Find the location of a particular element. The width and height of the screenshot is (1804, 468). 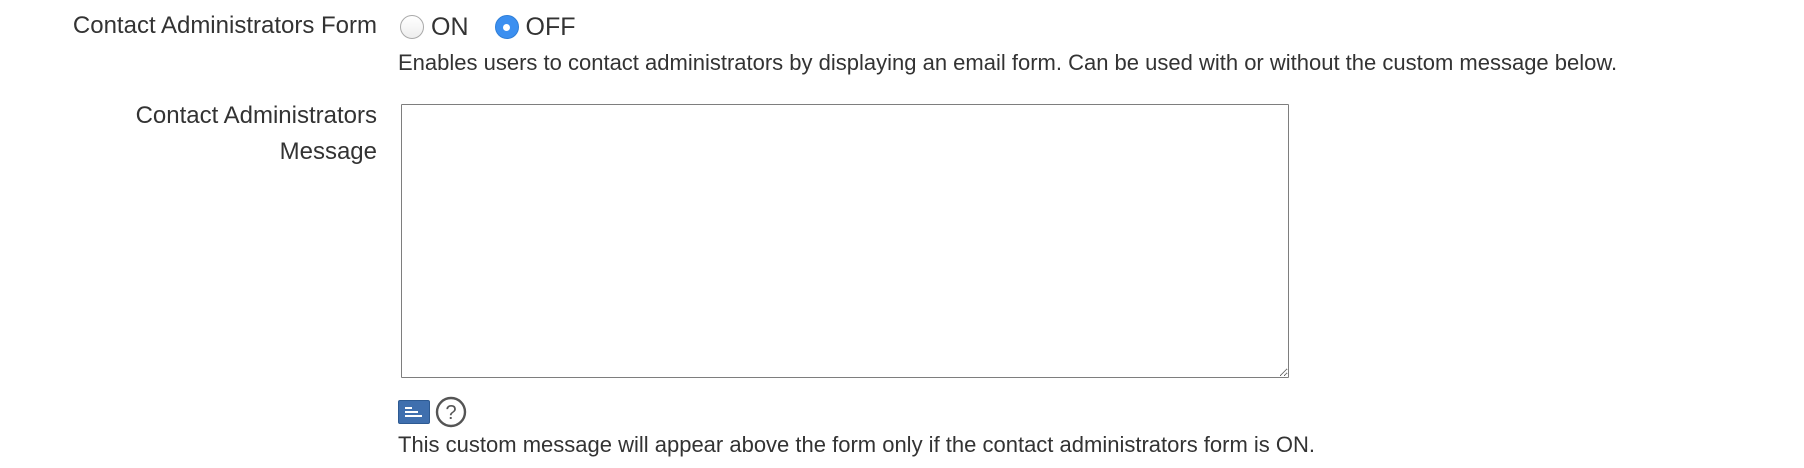

radio-on-button is located at coordinates (412, 27).